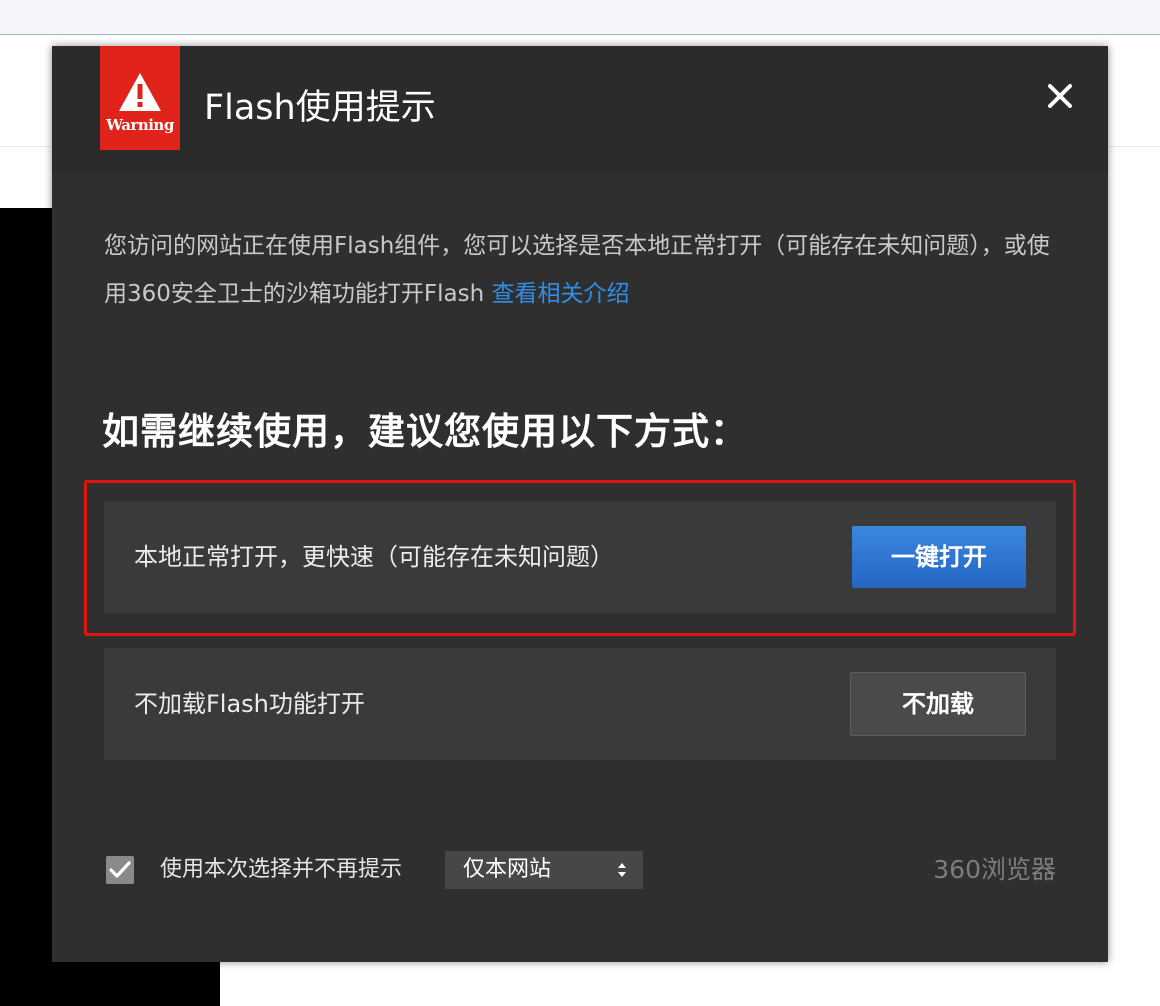 Image resolution: width=1160 pixels, height=1006 pixels. I want to click on dialog-title: Flash使用提示, so click(320, 108).